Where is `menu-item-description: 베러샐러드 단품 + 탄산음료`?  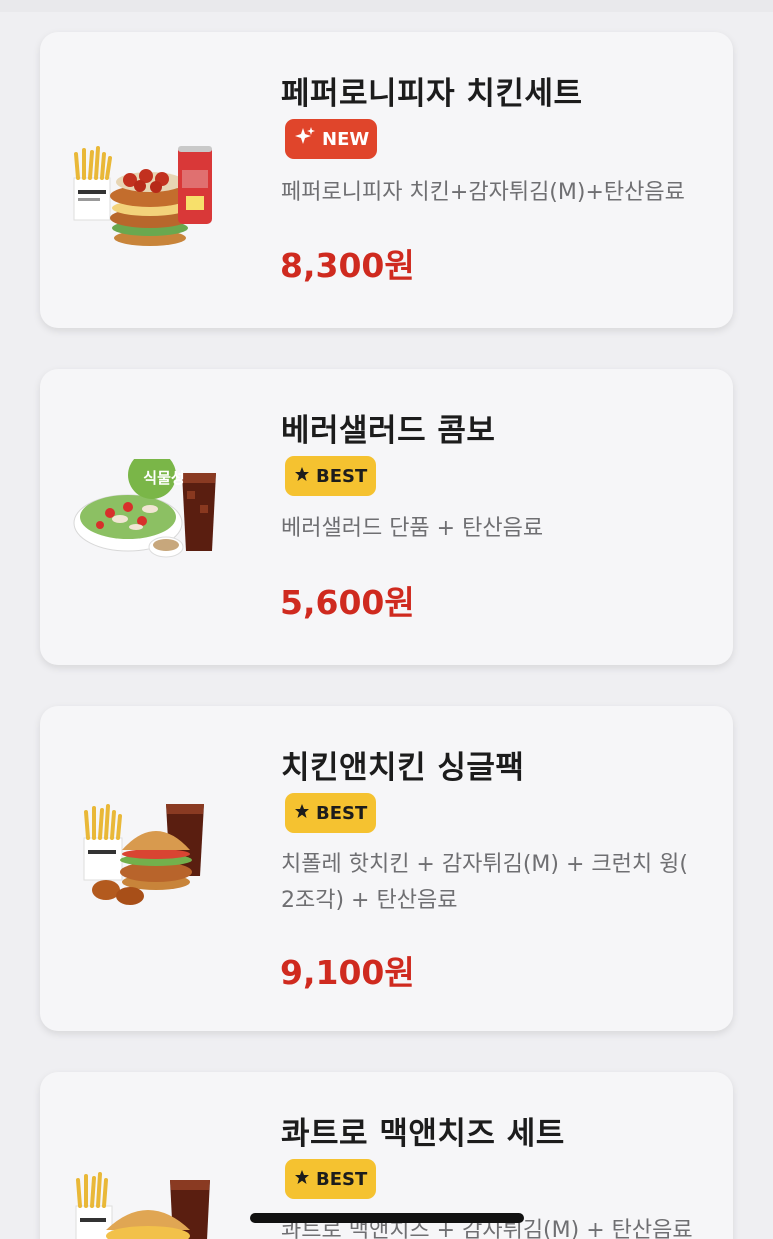 menu-item-description: 베러샐러드 단품 + 탄산음료 is located at coordinates (412, 528).